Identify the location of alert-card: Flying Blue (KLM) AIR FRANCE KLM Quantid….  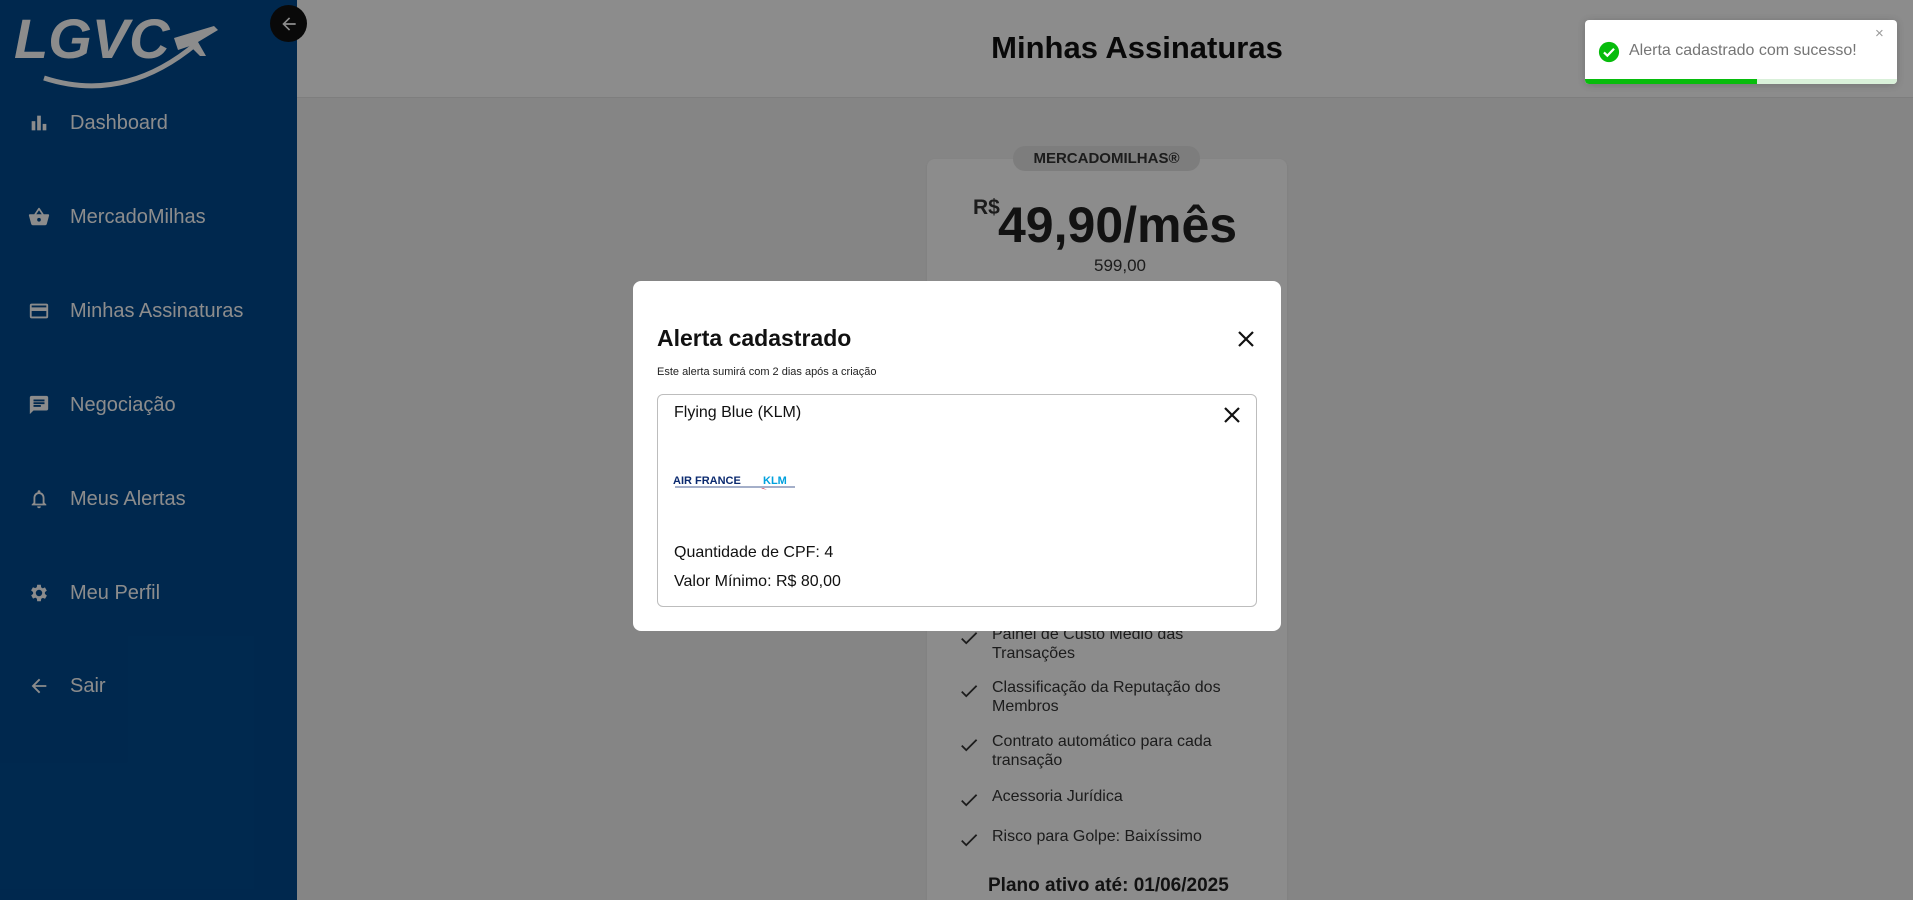
(957, 500).